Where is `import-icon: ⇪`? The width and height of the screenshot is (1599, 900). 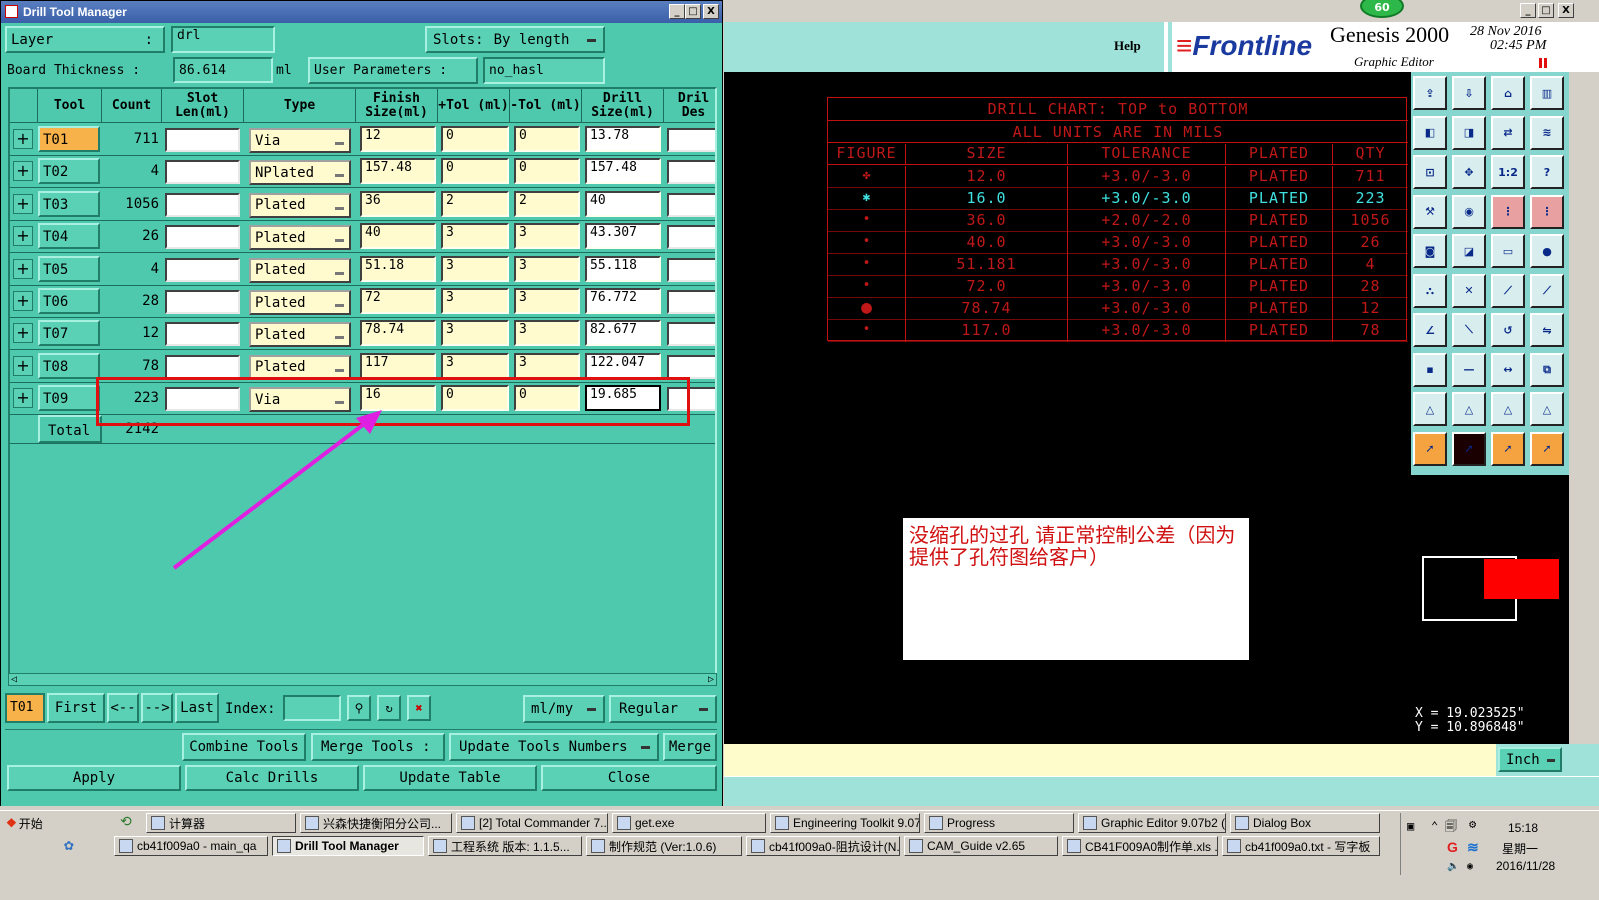
import-icon: ⇪ is located at coordinates (1430, 93).